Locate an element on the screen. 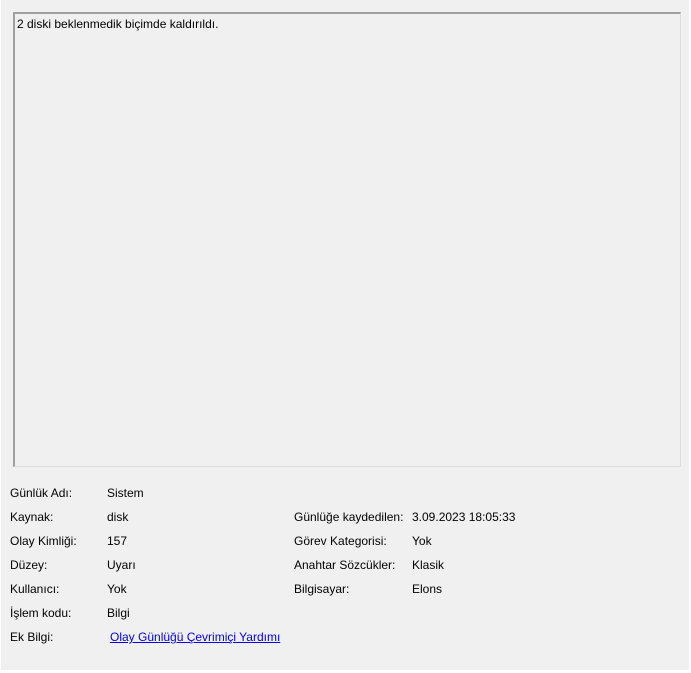 Image resolution: width=691 pixels, height=673 pixels. computer-value: Elons is located at coordinates (427, 589).